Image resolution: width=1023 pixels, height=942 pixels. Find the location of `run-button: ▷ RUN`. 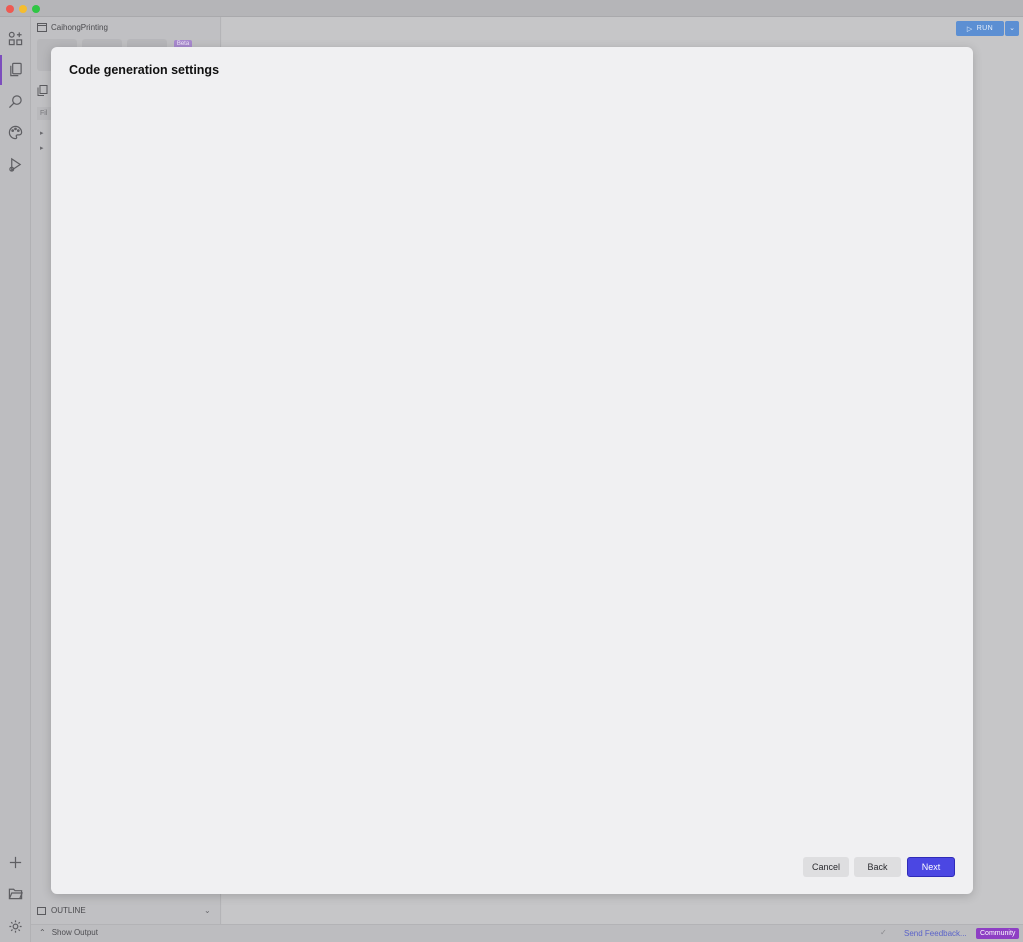

run-button: ▷ RUN is located at coordinates (980, 28).